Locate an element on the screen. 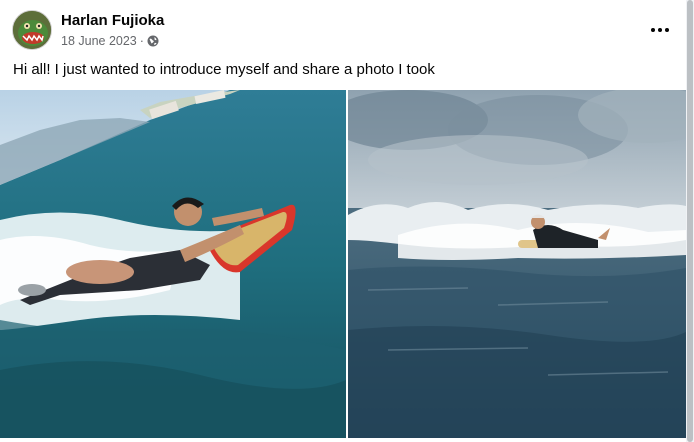 The height and width of the screenshot is (442, 694). scrollbar-thumb is located at coordinates (690, 221).